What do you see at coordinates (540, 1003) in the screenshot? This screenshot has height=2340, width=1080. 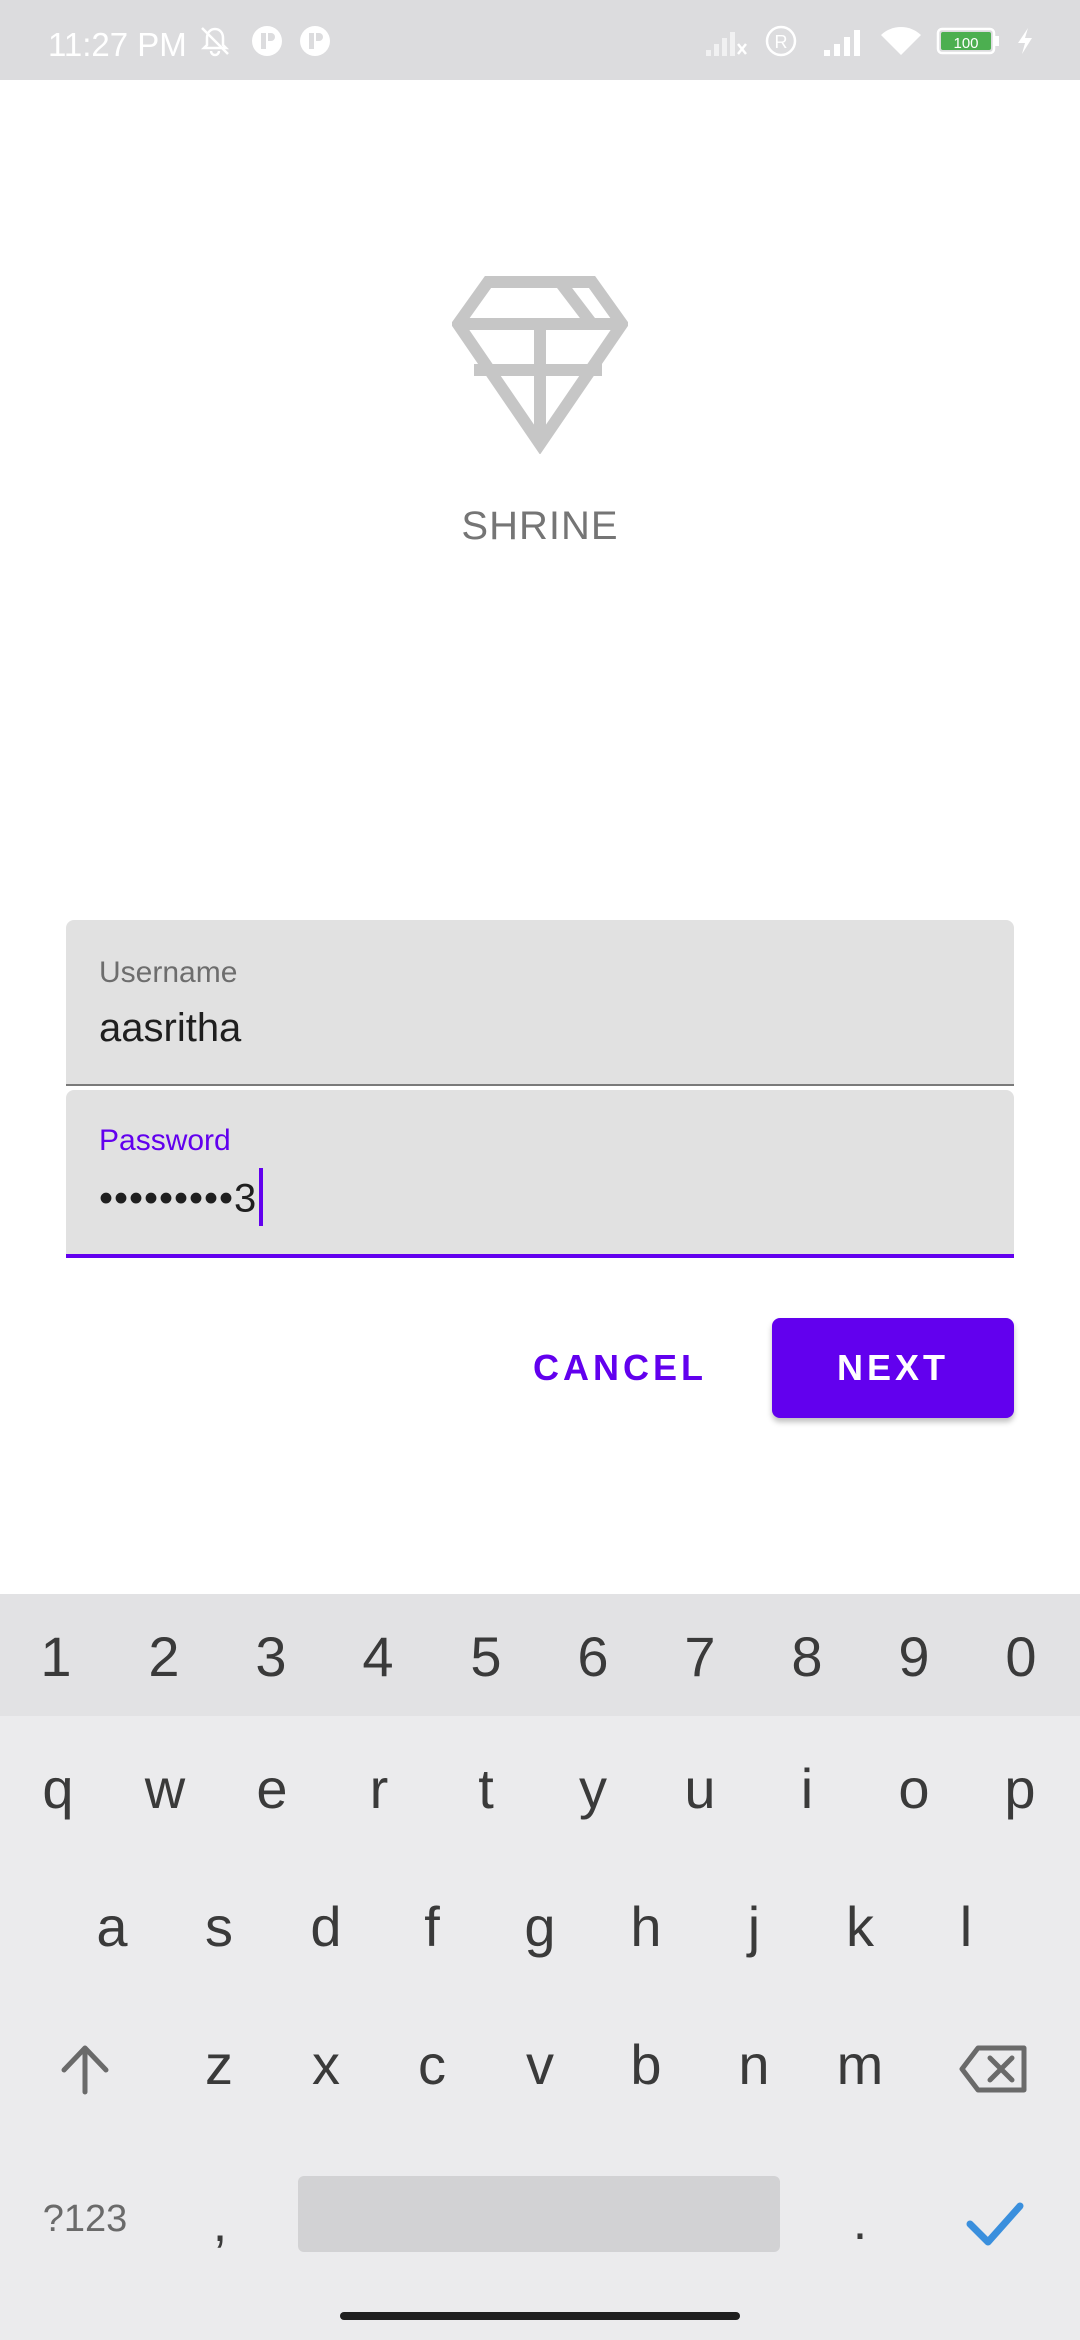 I see `username-field: Username aasritha` at bounding box center [540, 1003].